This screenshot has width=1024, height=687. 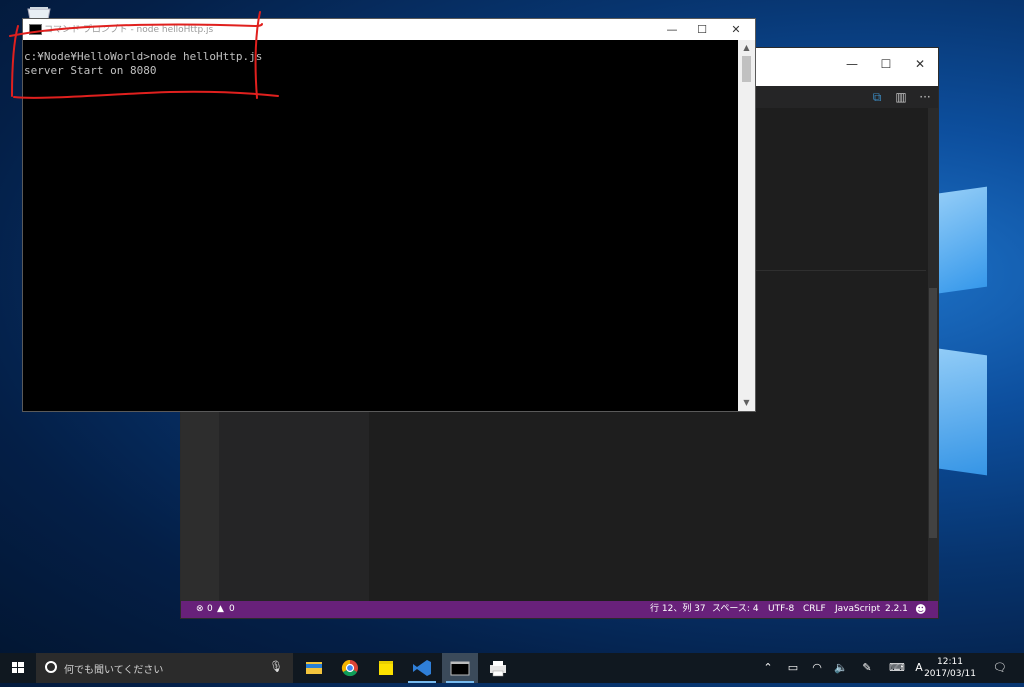 I want to click on file-explorer-icon, so click(x=314, y=668).